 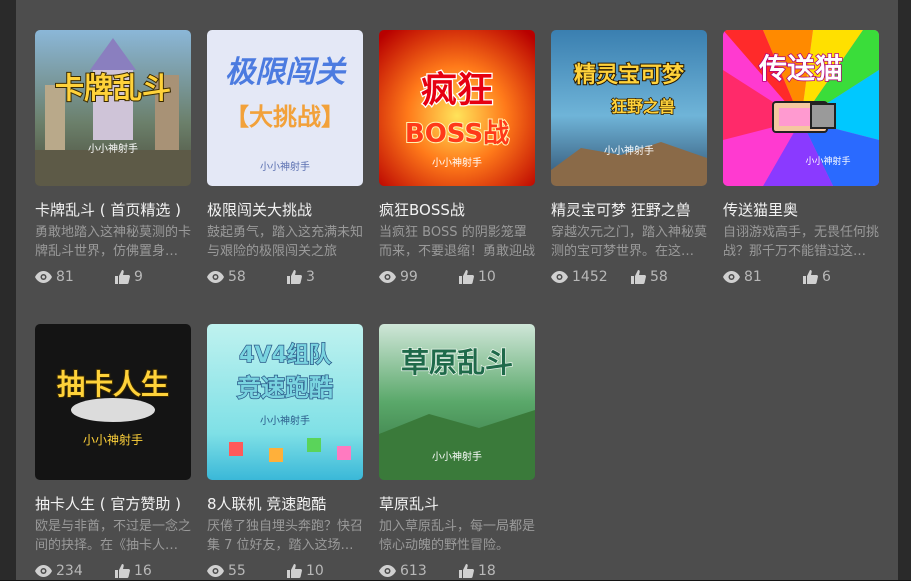 I want to click on game-title: 传送猫里奥, so click(x=801, y=210).